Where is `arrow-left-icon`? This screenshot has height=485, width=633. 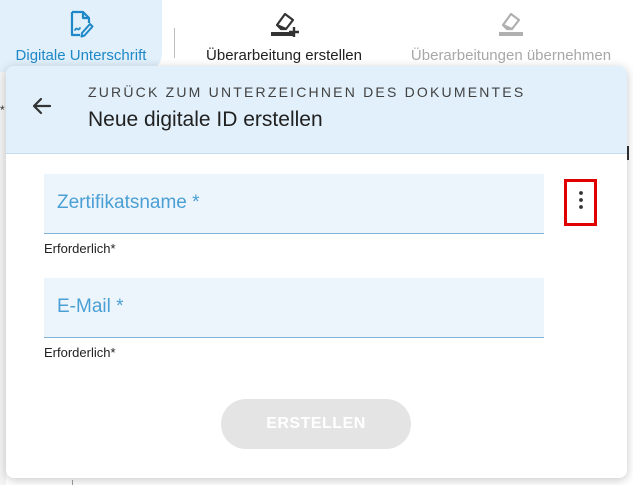 arrow-left-icon is located at coordinates (42, 108).